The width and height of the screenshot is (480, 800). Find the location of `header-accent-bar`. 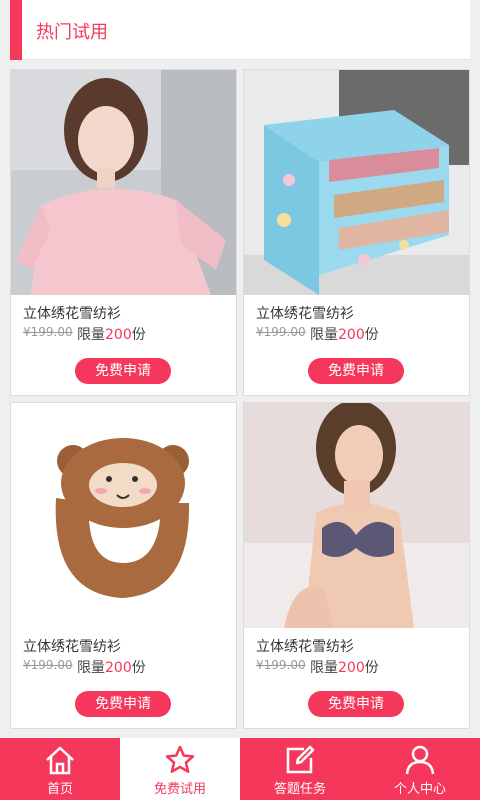

header-accent-bar is located at coordinates (16, 30).